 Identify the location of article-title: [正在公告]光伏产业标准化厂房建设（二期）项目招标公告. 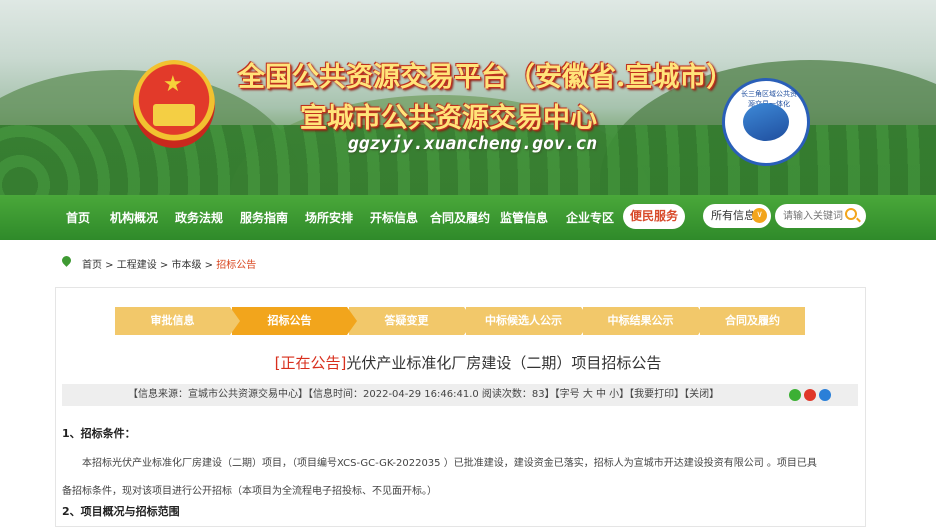
(468, 362).